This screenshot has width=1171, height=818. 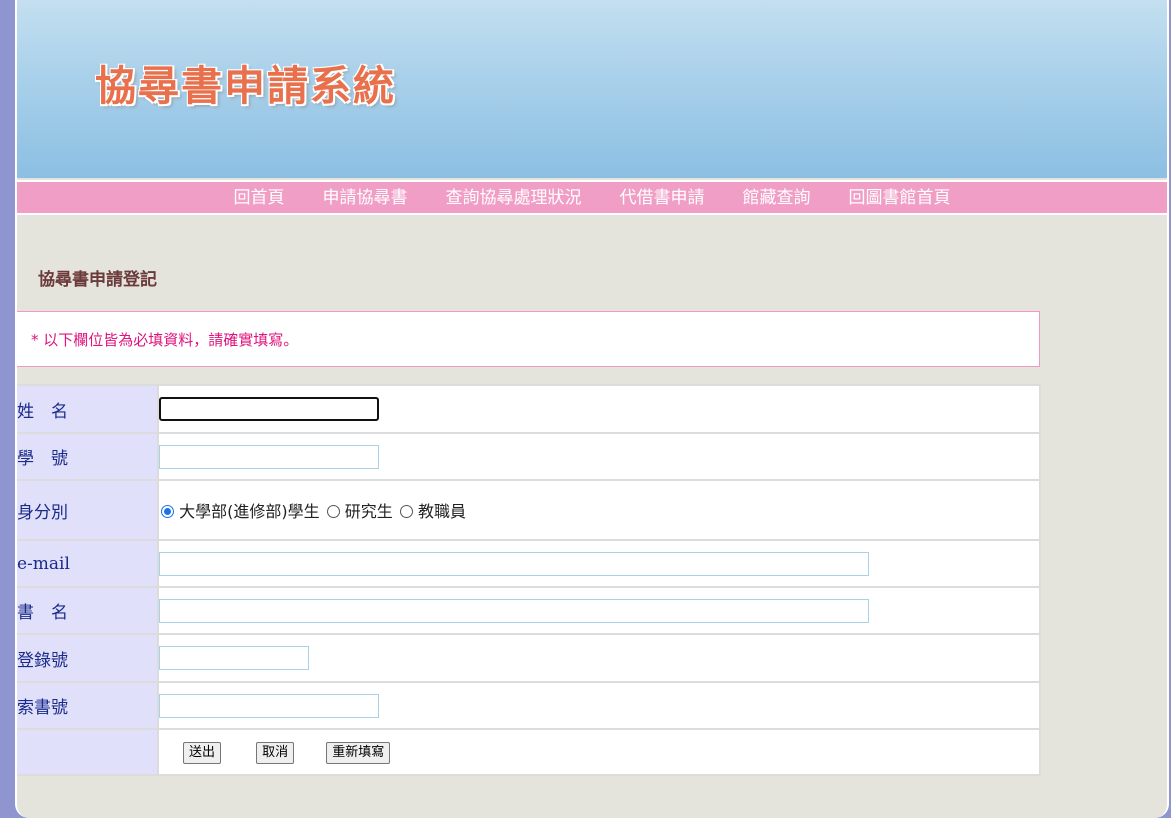 I want to click on email-label: e-mail, so click(x=88, y=563).